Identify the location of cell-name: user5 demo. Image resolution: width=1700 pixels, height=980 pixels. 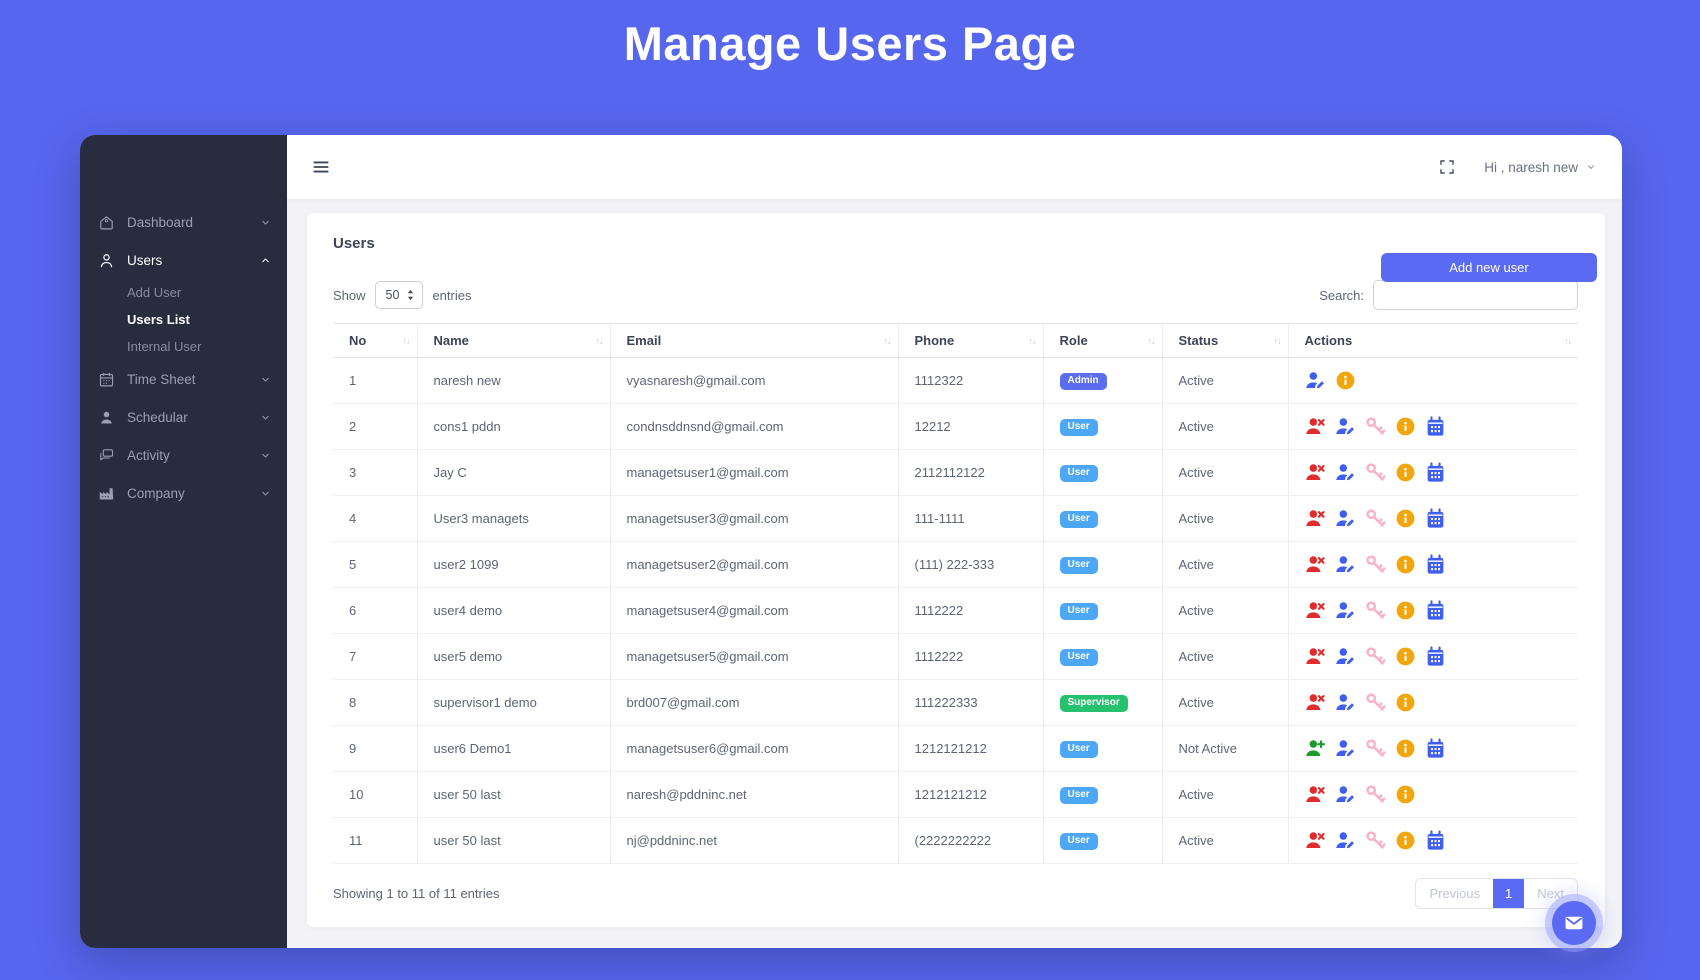
(513, 656).